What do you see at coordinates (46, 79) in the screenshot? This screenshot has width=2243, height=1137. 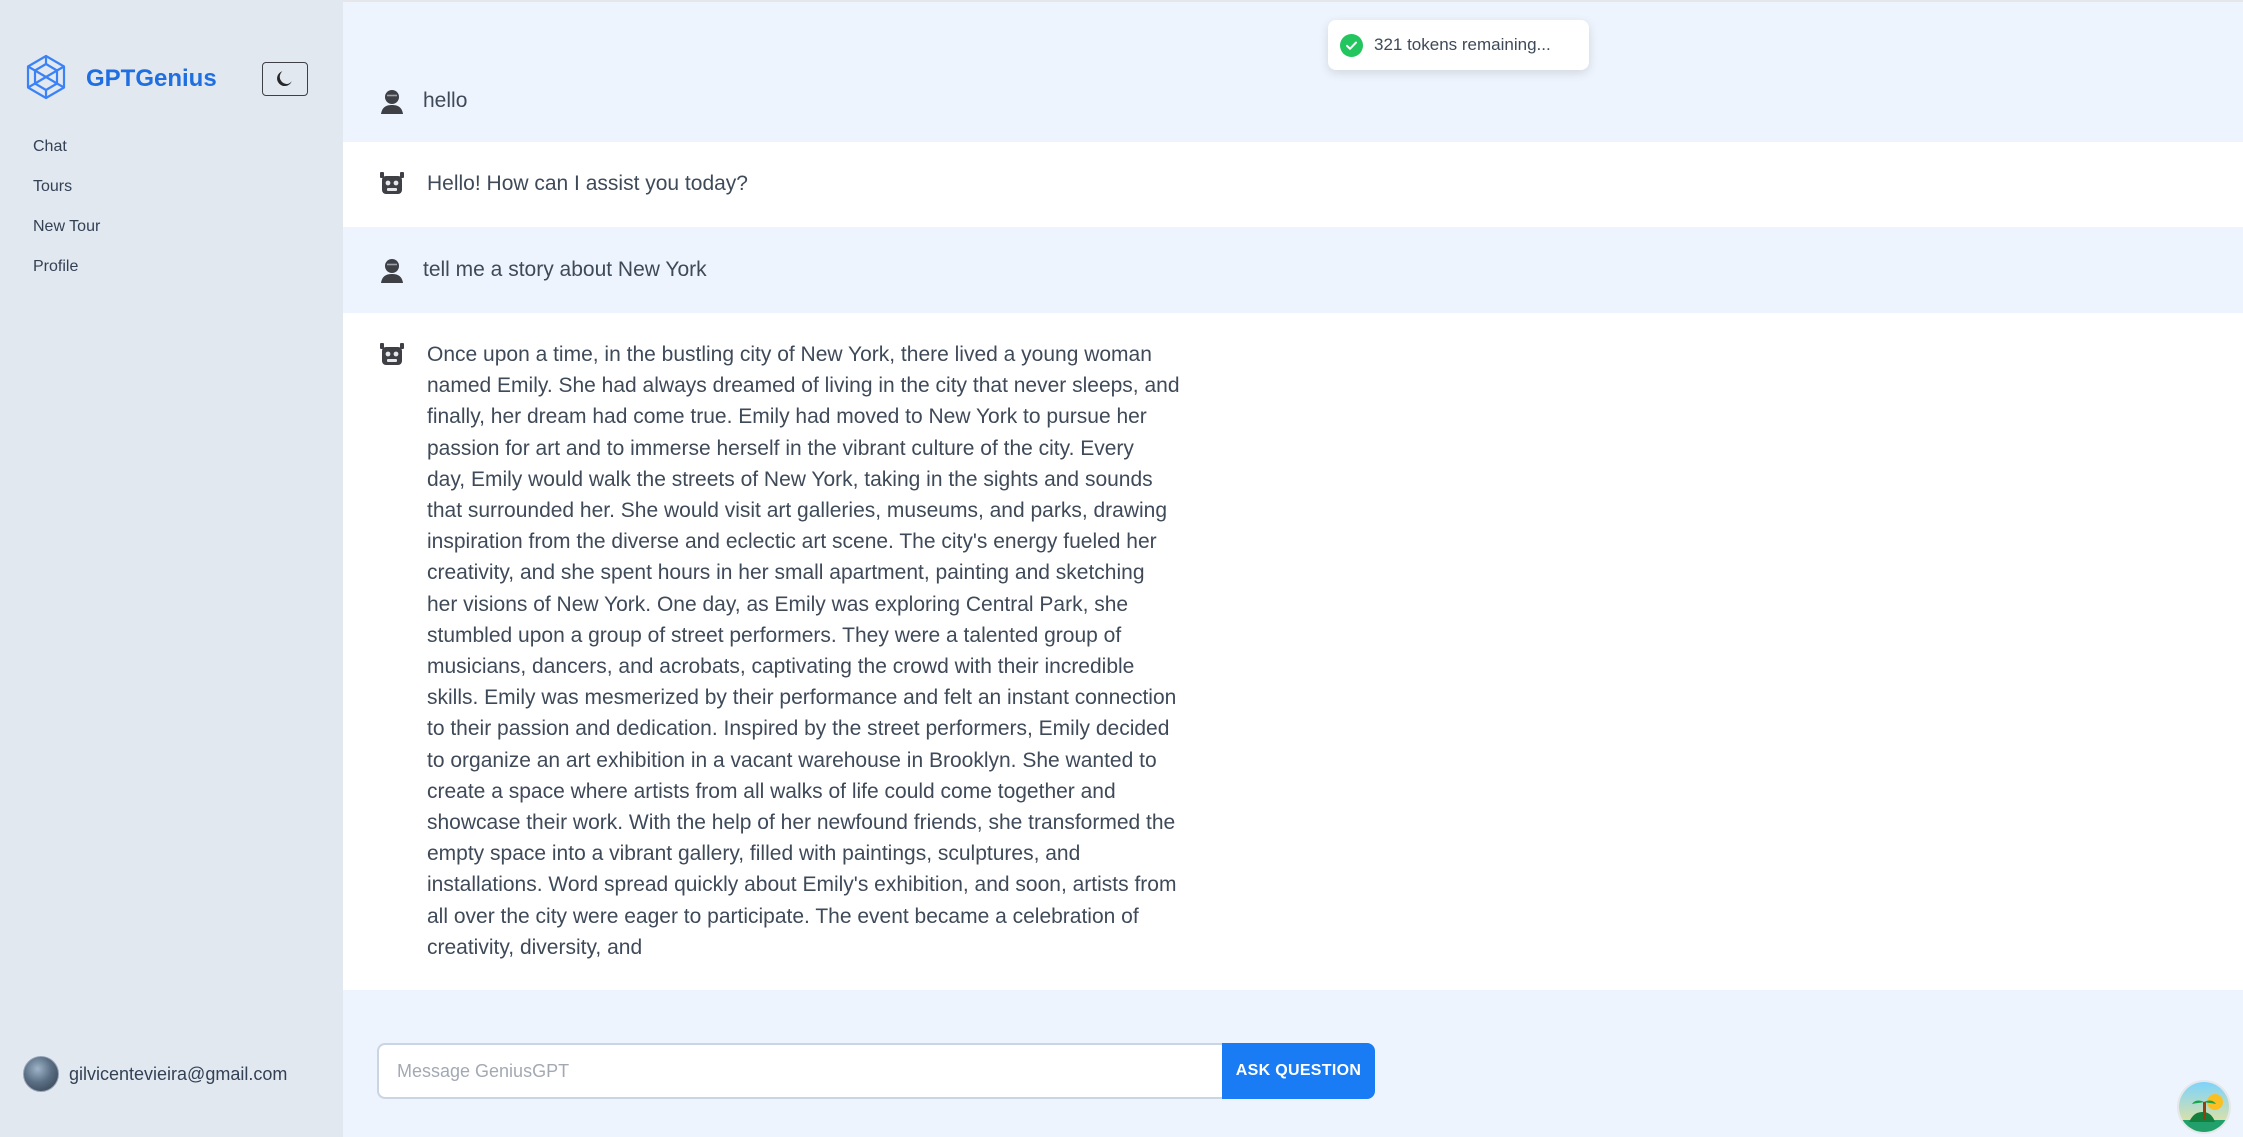 I see `hexagon-network-icon` at bounding box center [46, 79].